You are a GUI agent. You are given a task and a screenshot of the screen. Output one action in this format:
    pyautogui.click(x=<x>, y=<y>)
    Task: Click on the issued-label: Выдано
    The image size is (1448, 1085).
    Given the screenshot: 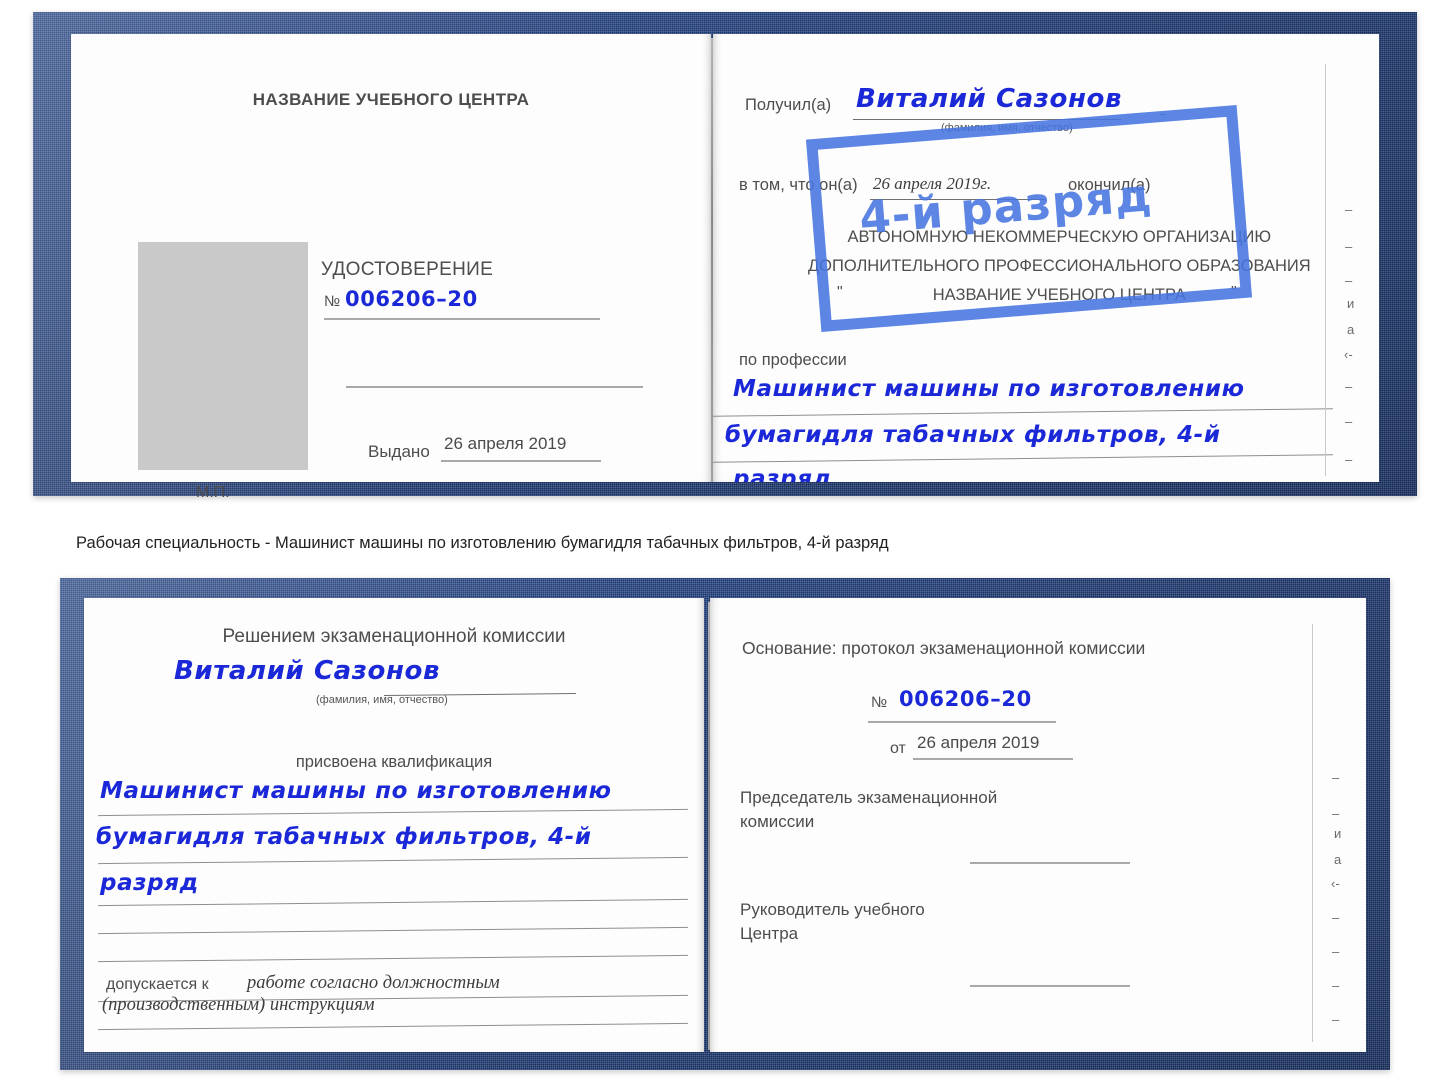 What is the action you would take?
    pyautogui.click(x=399, y=451)
    